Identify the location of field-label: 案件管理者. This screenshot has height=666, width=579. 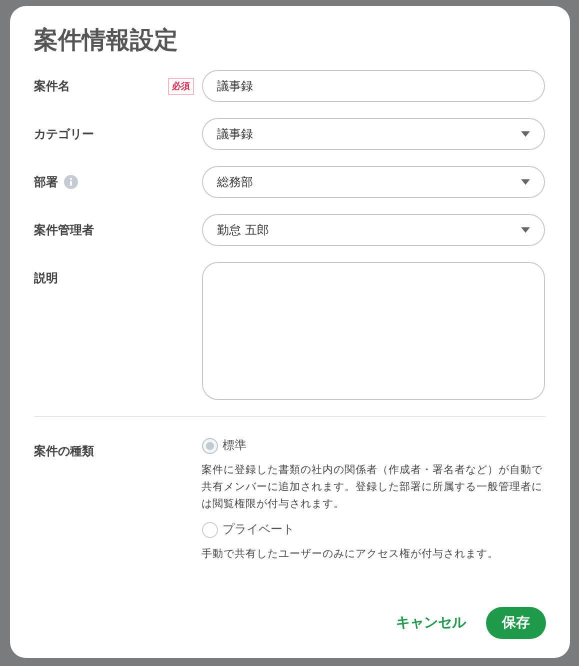
(64, 230).